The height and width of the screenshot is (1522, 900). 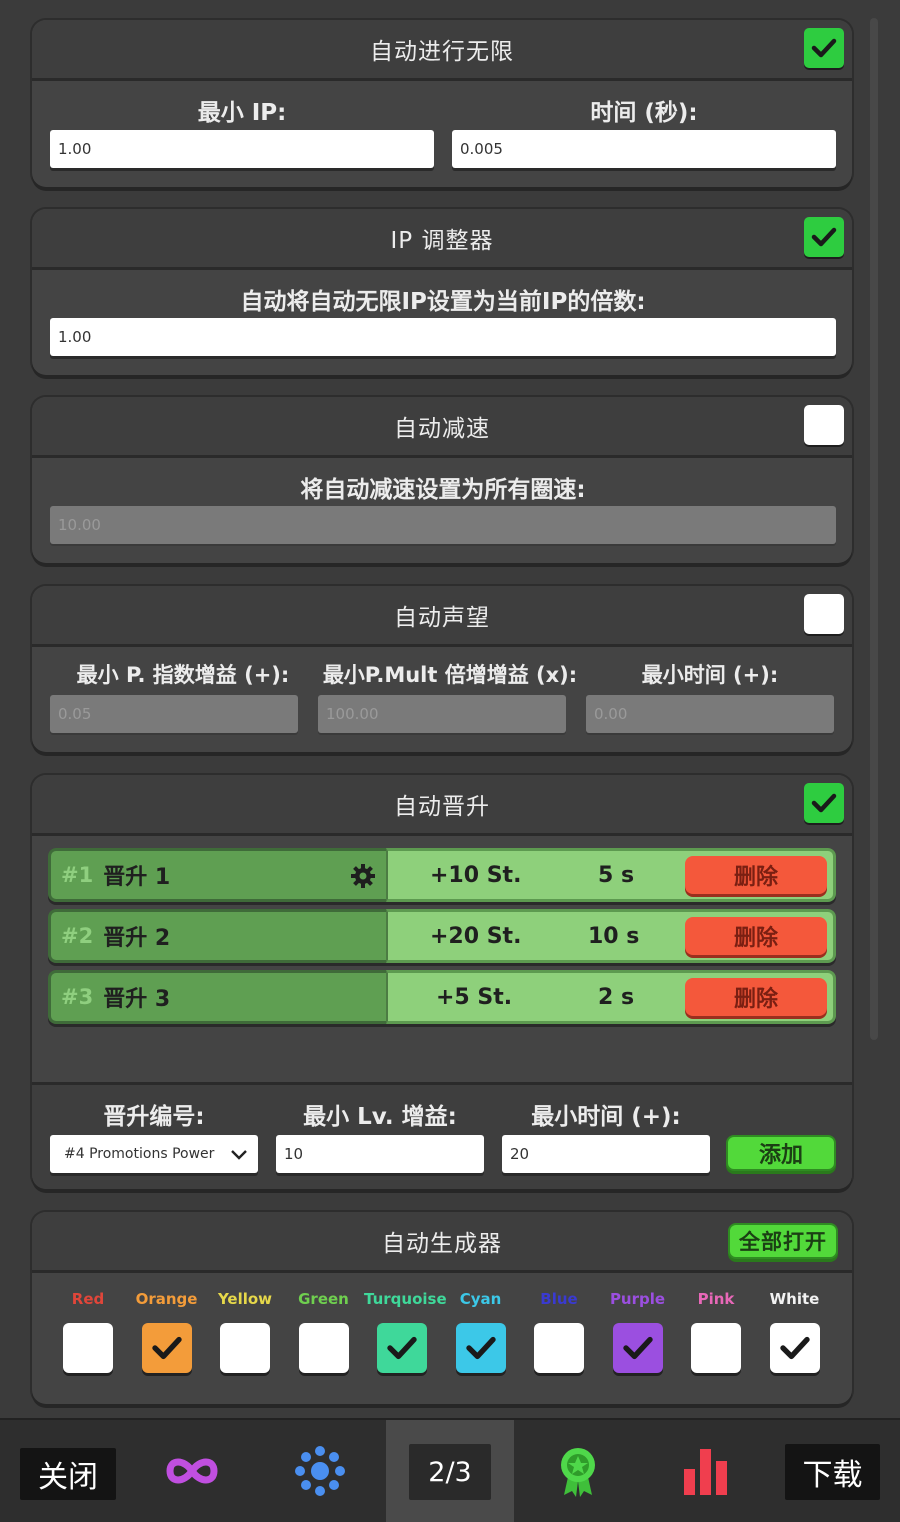 I want to click on auto-infinity-checkbox, so click(x=824, y=48).